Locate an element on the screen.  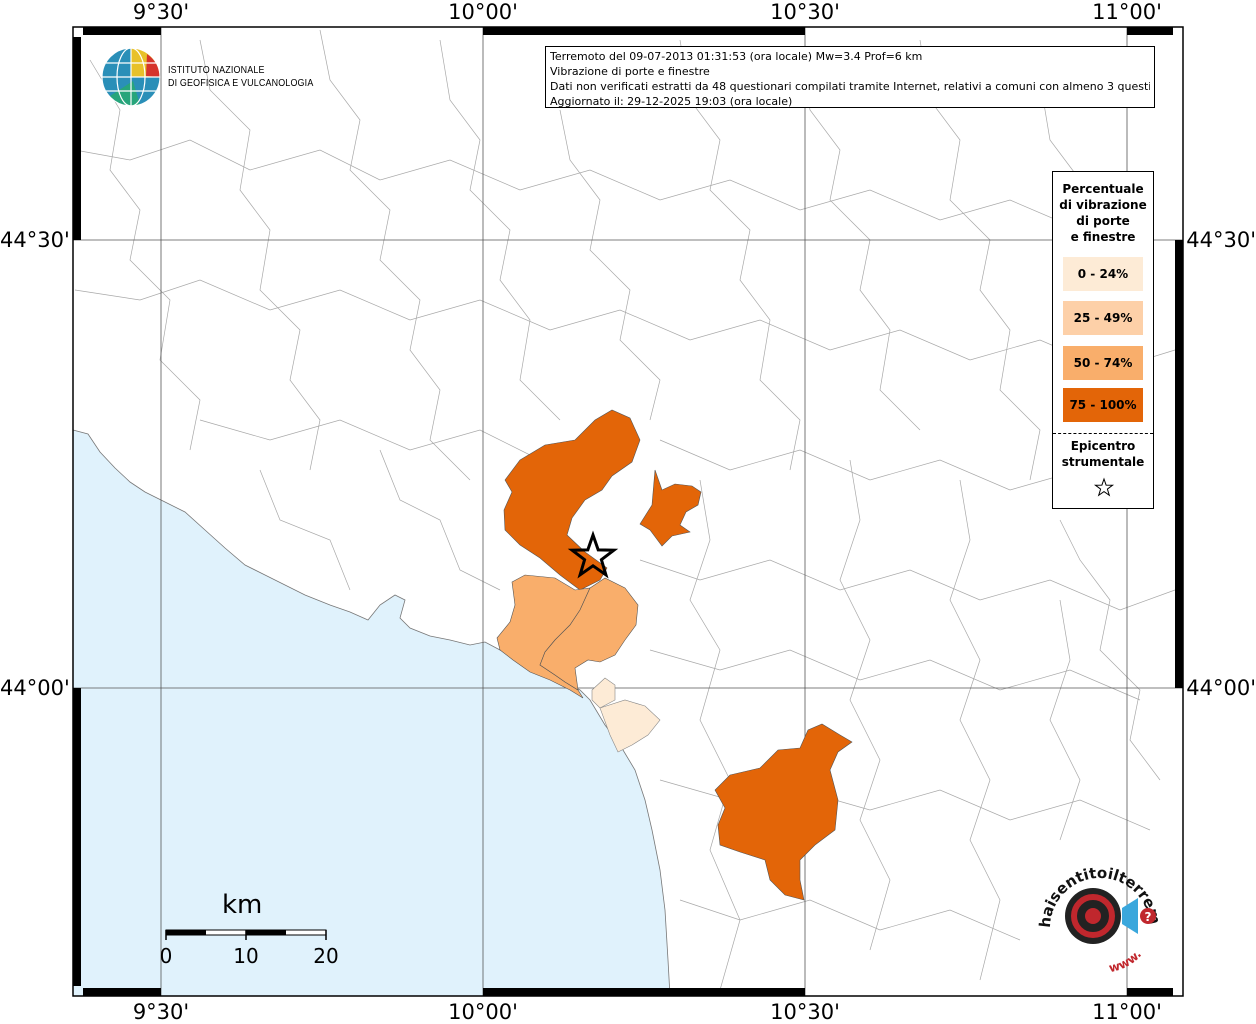
legend-title-line-3: di porte is located at coordinates (1103, 221).